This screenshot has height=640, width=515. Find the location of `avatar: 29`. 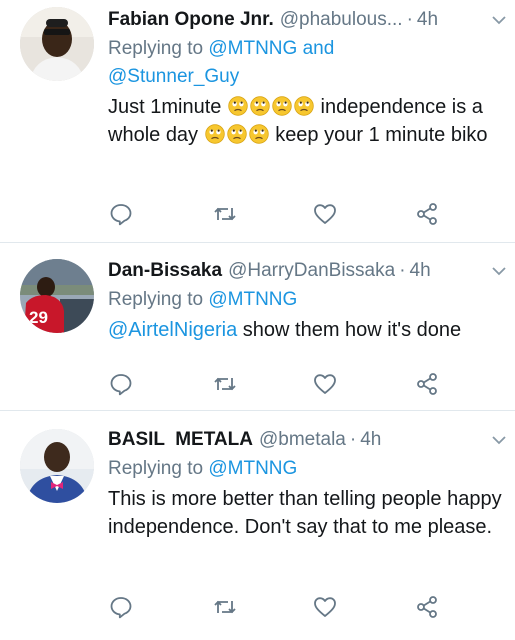

avatar: 29 is located at coordinates (57, 296).